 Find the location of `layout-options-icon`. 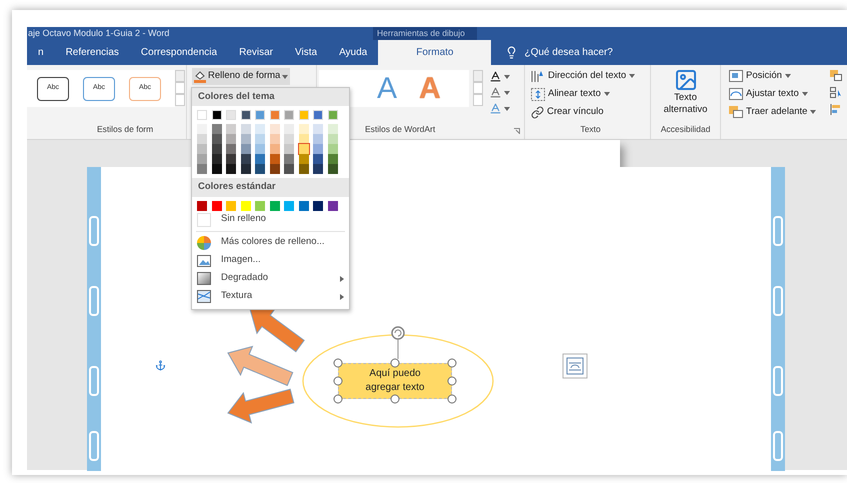

layout-options-icon is located at coordinates (575, 366).